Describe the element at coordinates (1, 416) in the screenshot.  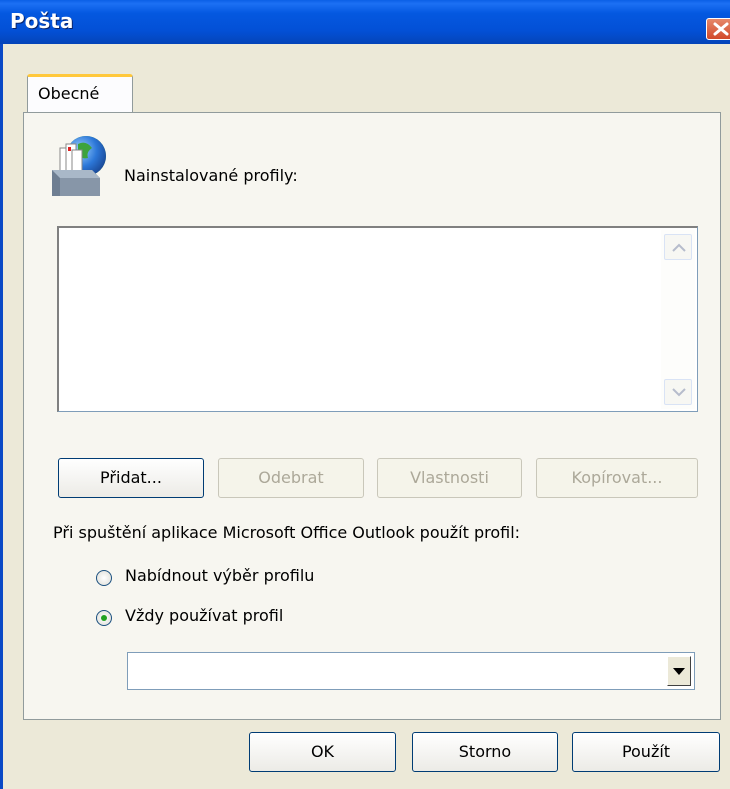
I see `window-border` at that location.